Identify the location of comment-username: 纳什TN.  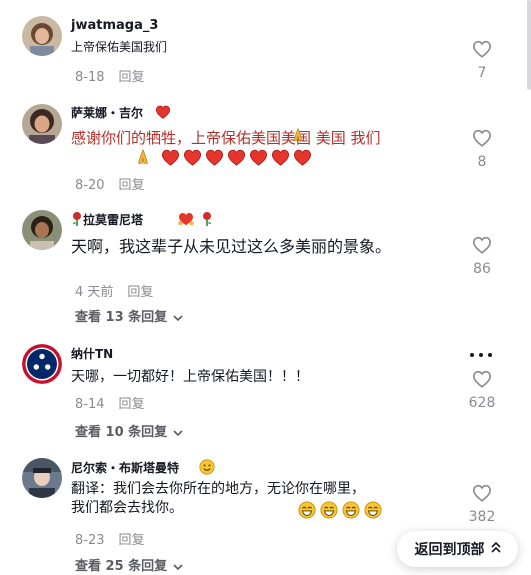
(92, 353).